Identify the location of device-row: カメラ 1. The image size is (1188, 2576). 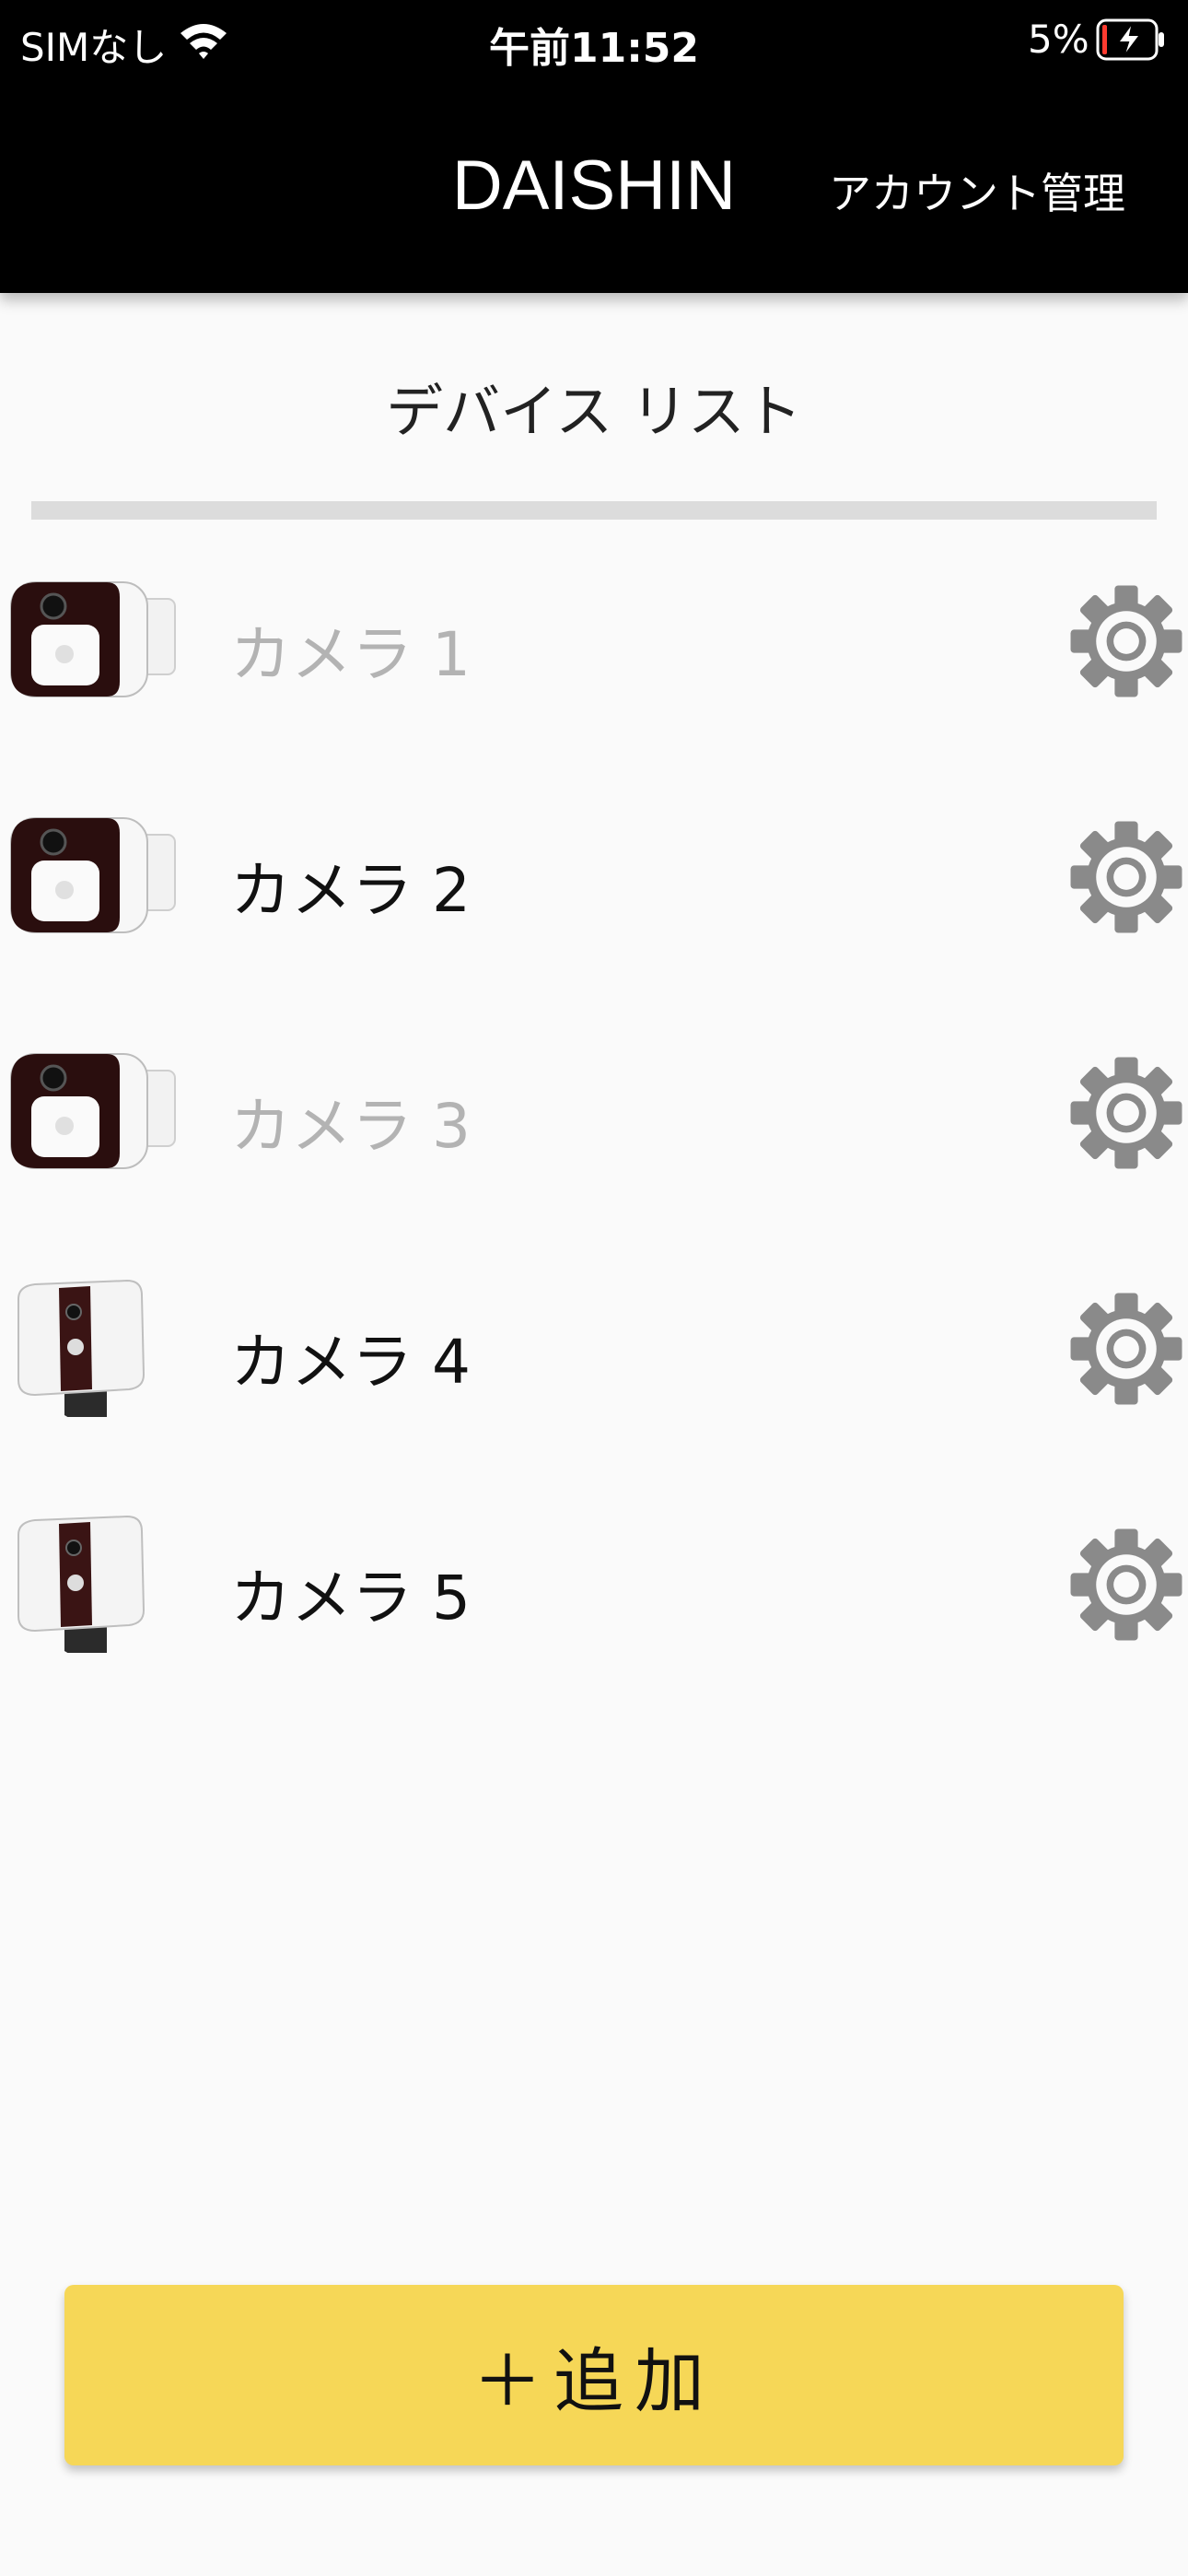
(594, 640).